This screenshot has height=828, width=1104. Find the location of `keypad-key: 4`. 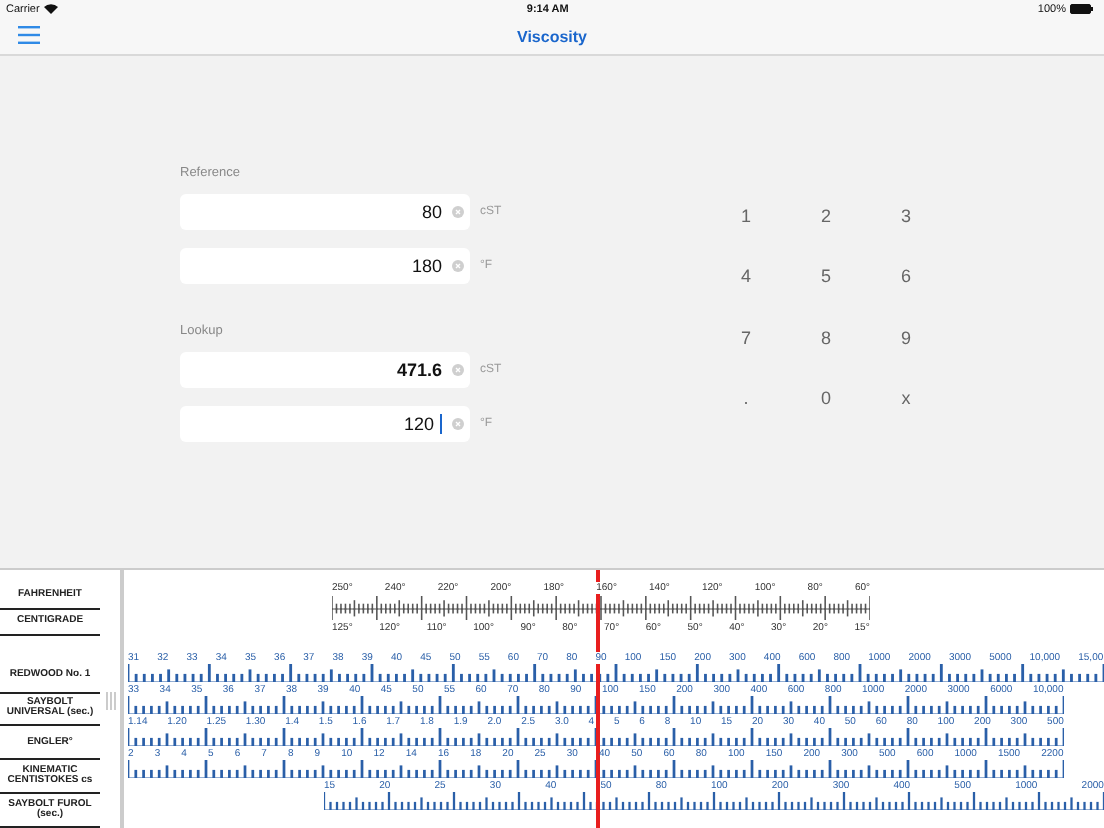

keypad-key: 4 is located at coordinates (745, 276).